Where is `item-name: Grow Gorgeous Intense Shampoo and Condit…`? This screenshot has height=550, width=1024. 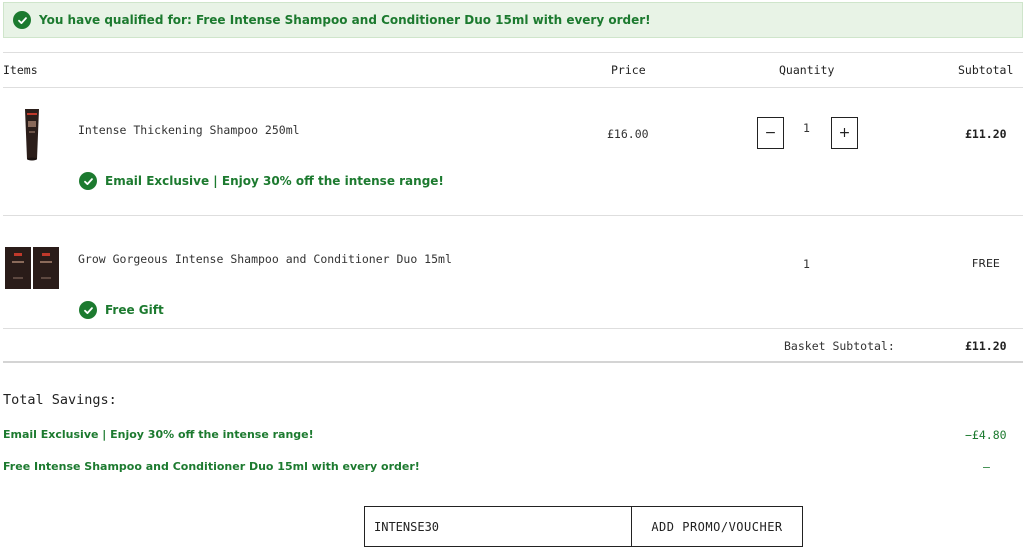
item-name: Grow Gorgeous Intense Shampoo and Condit… is located at coordinates (265, 259).